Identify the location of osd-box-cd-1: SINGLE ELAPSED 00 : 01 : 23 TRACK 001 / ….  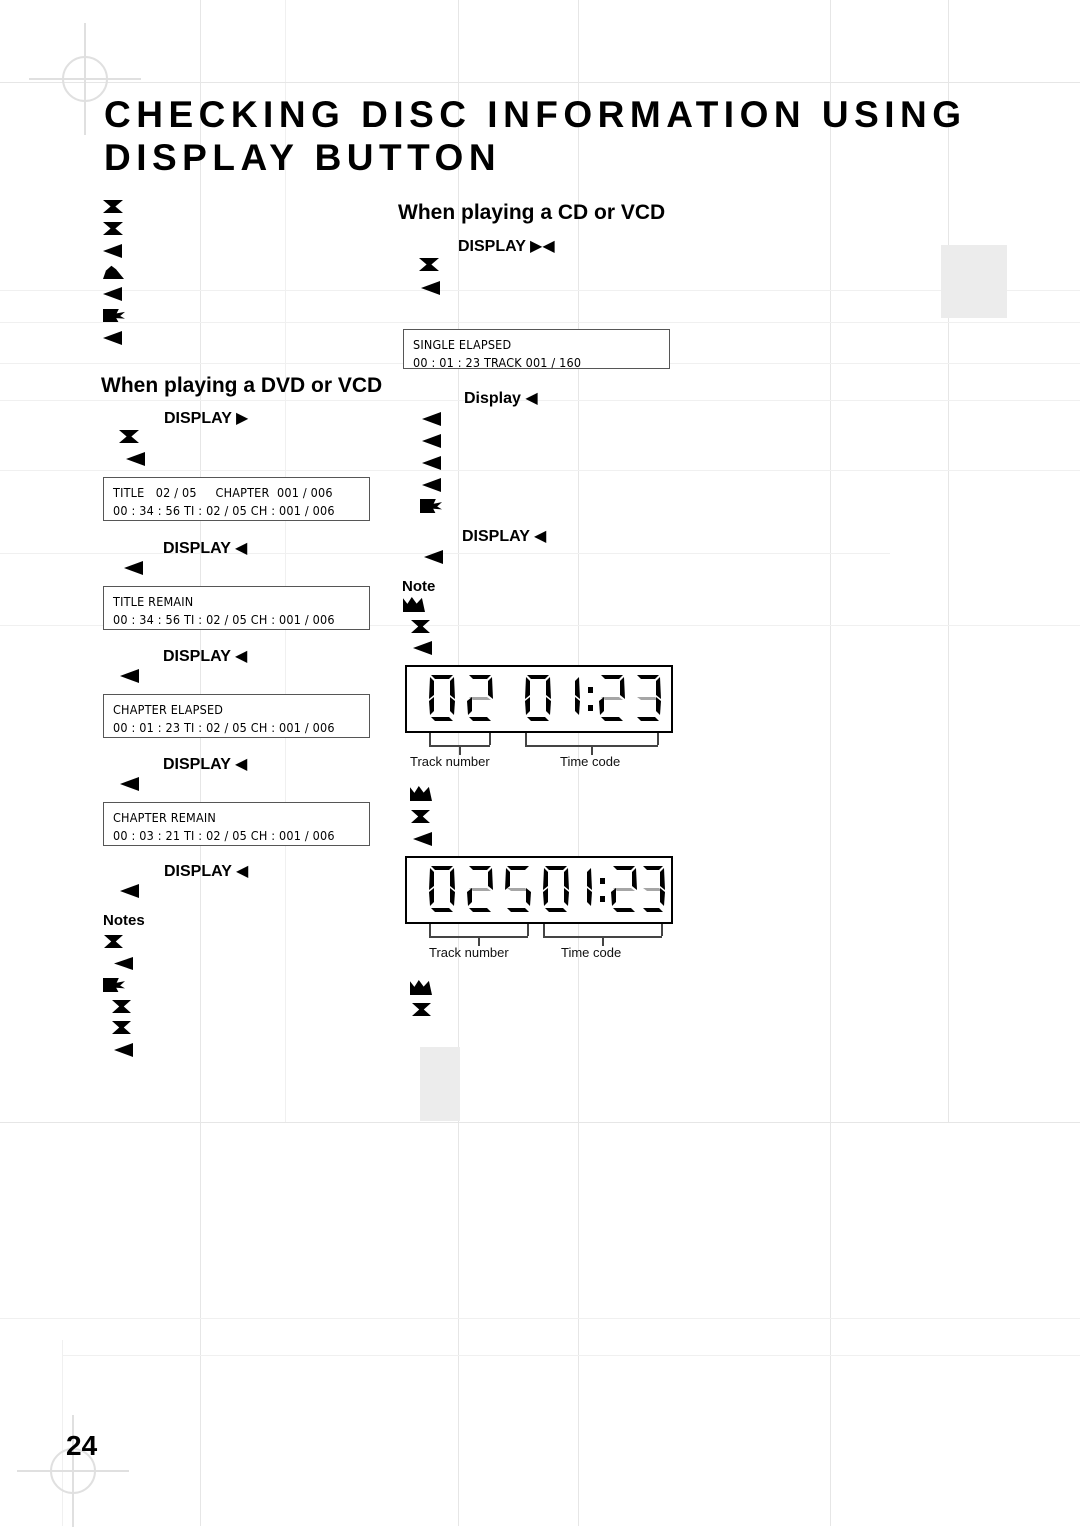
(536, 350).